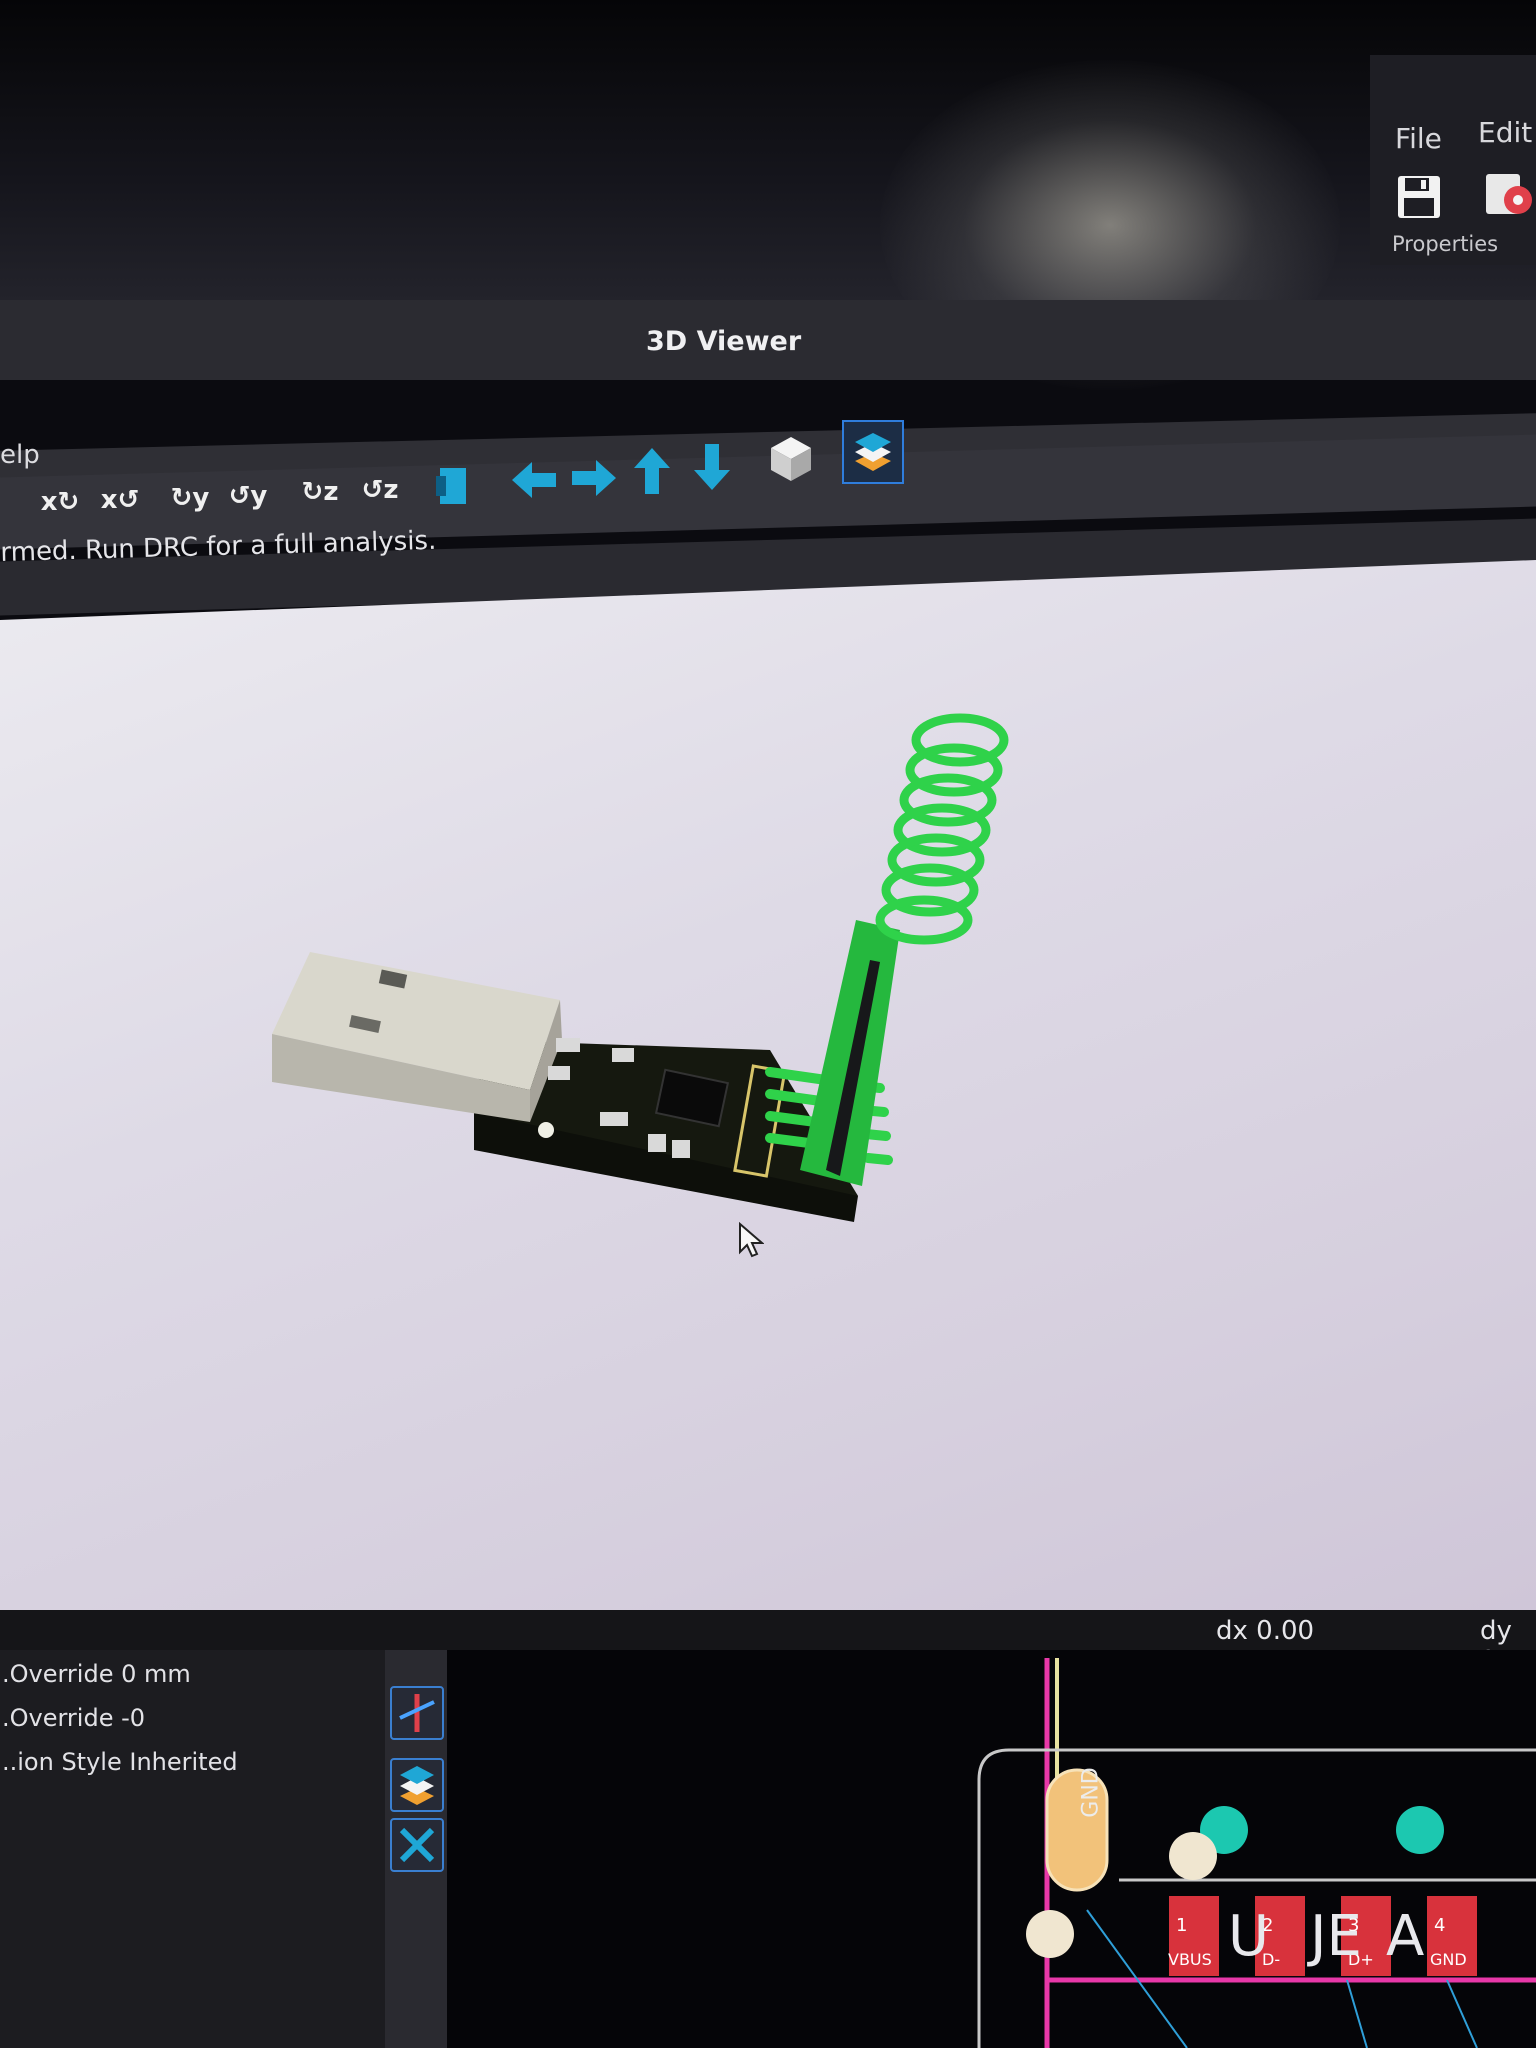  I want to click on mounting-dot, so click(546, 1130).